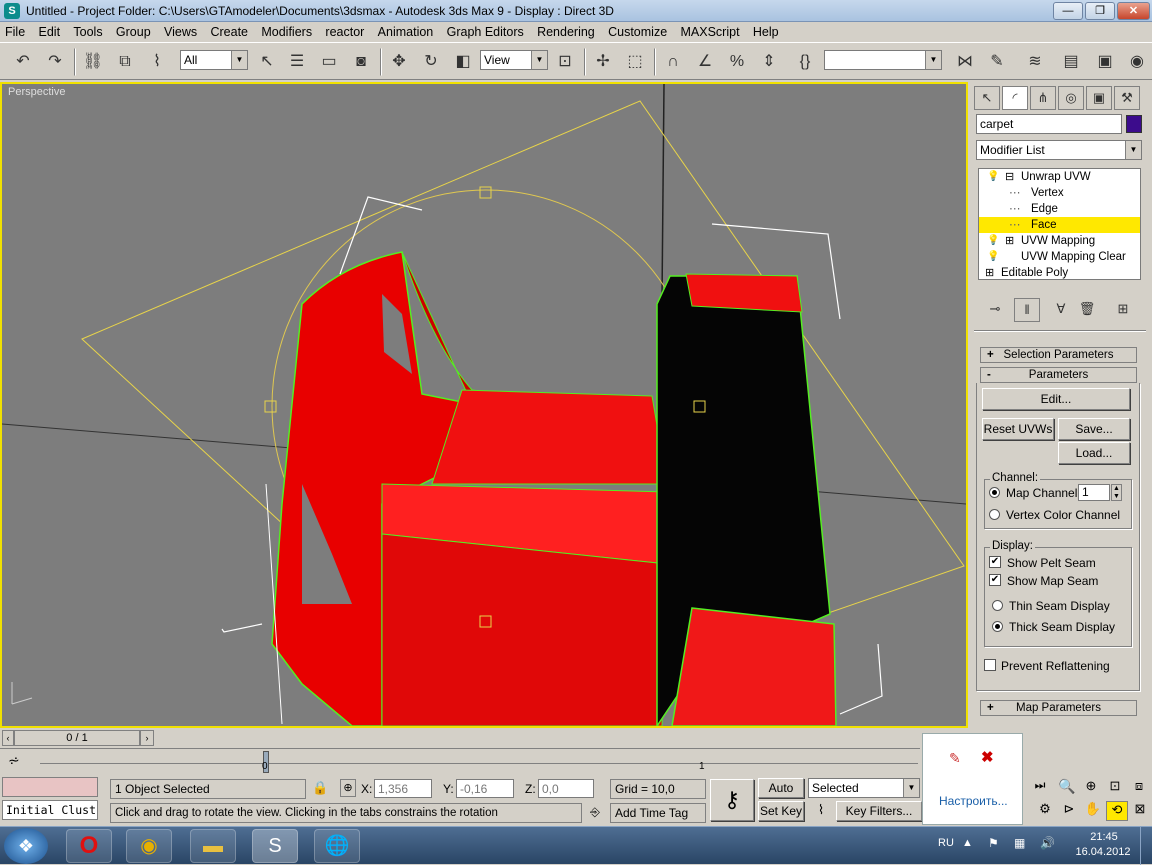  Describe the element at coordinates (361, 62) in the screenshot. I see `window-crossing-icon: ◙` at that location.